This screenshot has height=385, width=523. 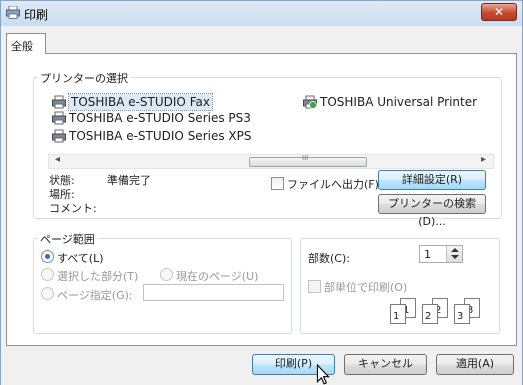 What do you see at coordinates (499, 12) in the screenshot?
I see `close-button: ✕` at bounding box center [499, 12].